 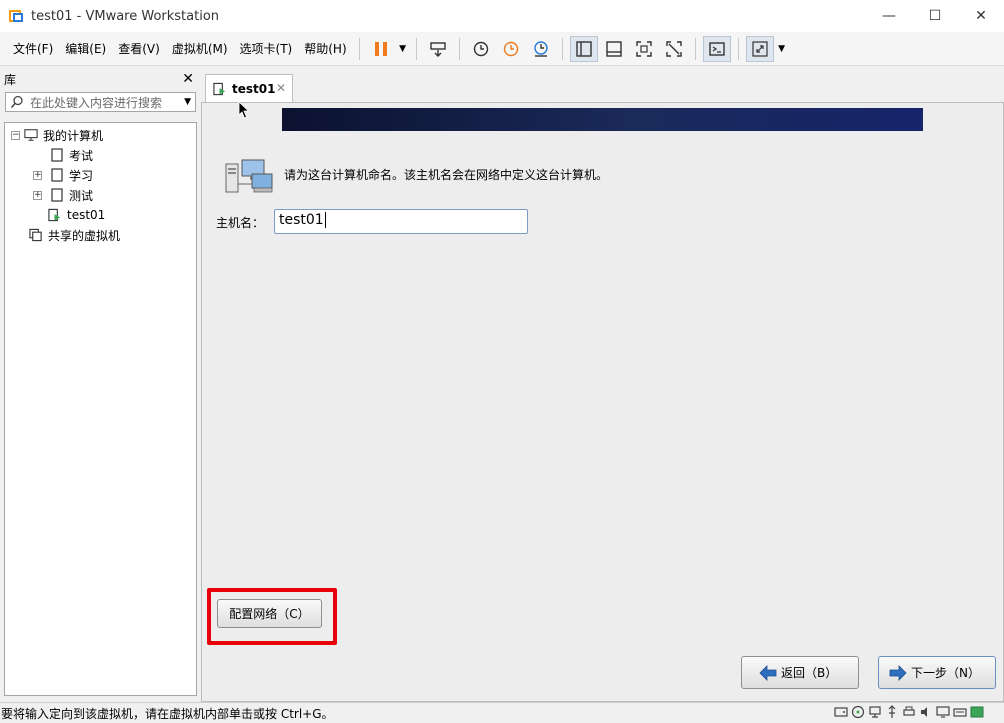 What do you see at coordinates (86, 215) in the screenshot?
I see `tree-label: test01` at bounding box center [86, 215].